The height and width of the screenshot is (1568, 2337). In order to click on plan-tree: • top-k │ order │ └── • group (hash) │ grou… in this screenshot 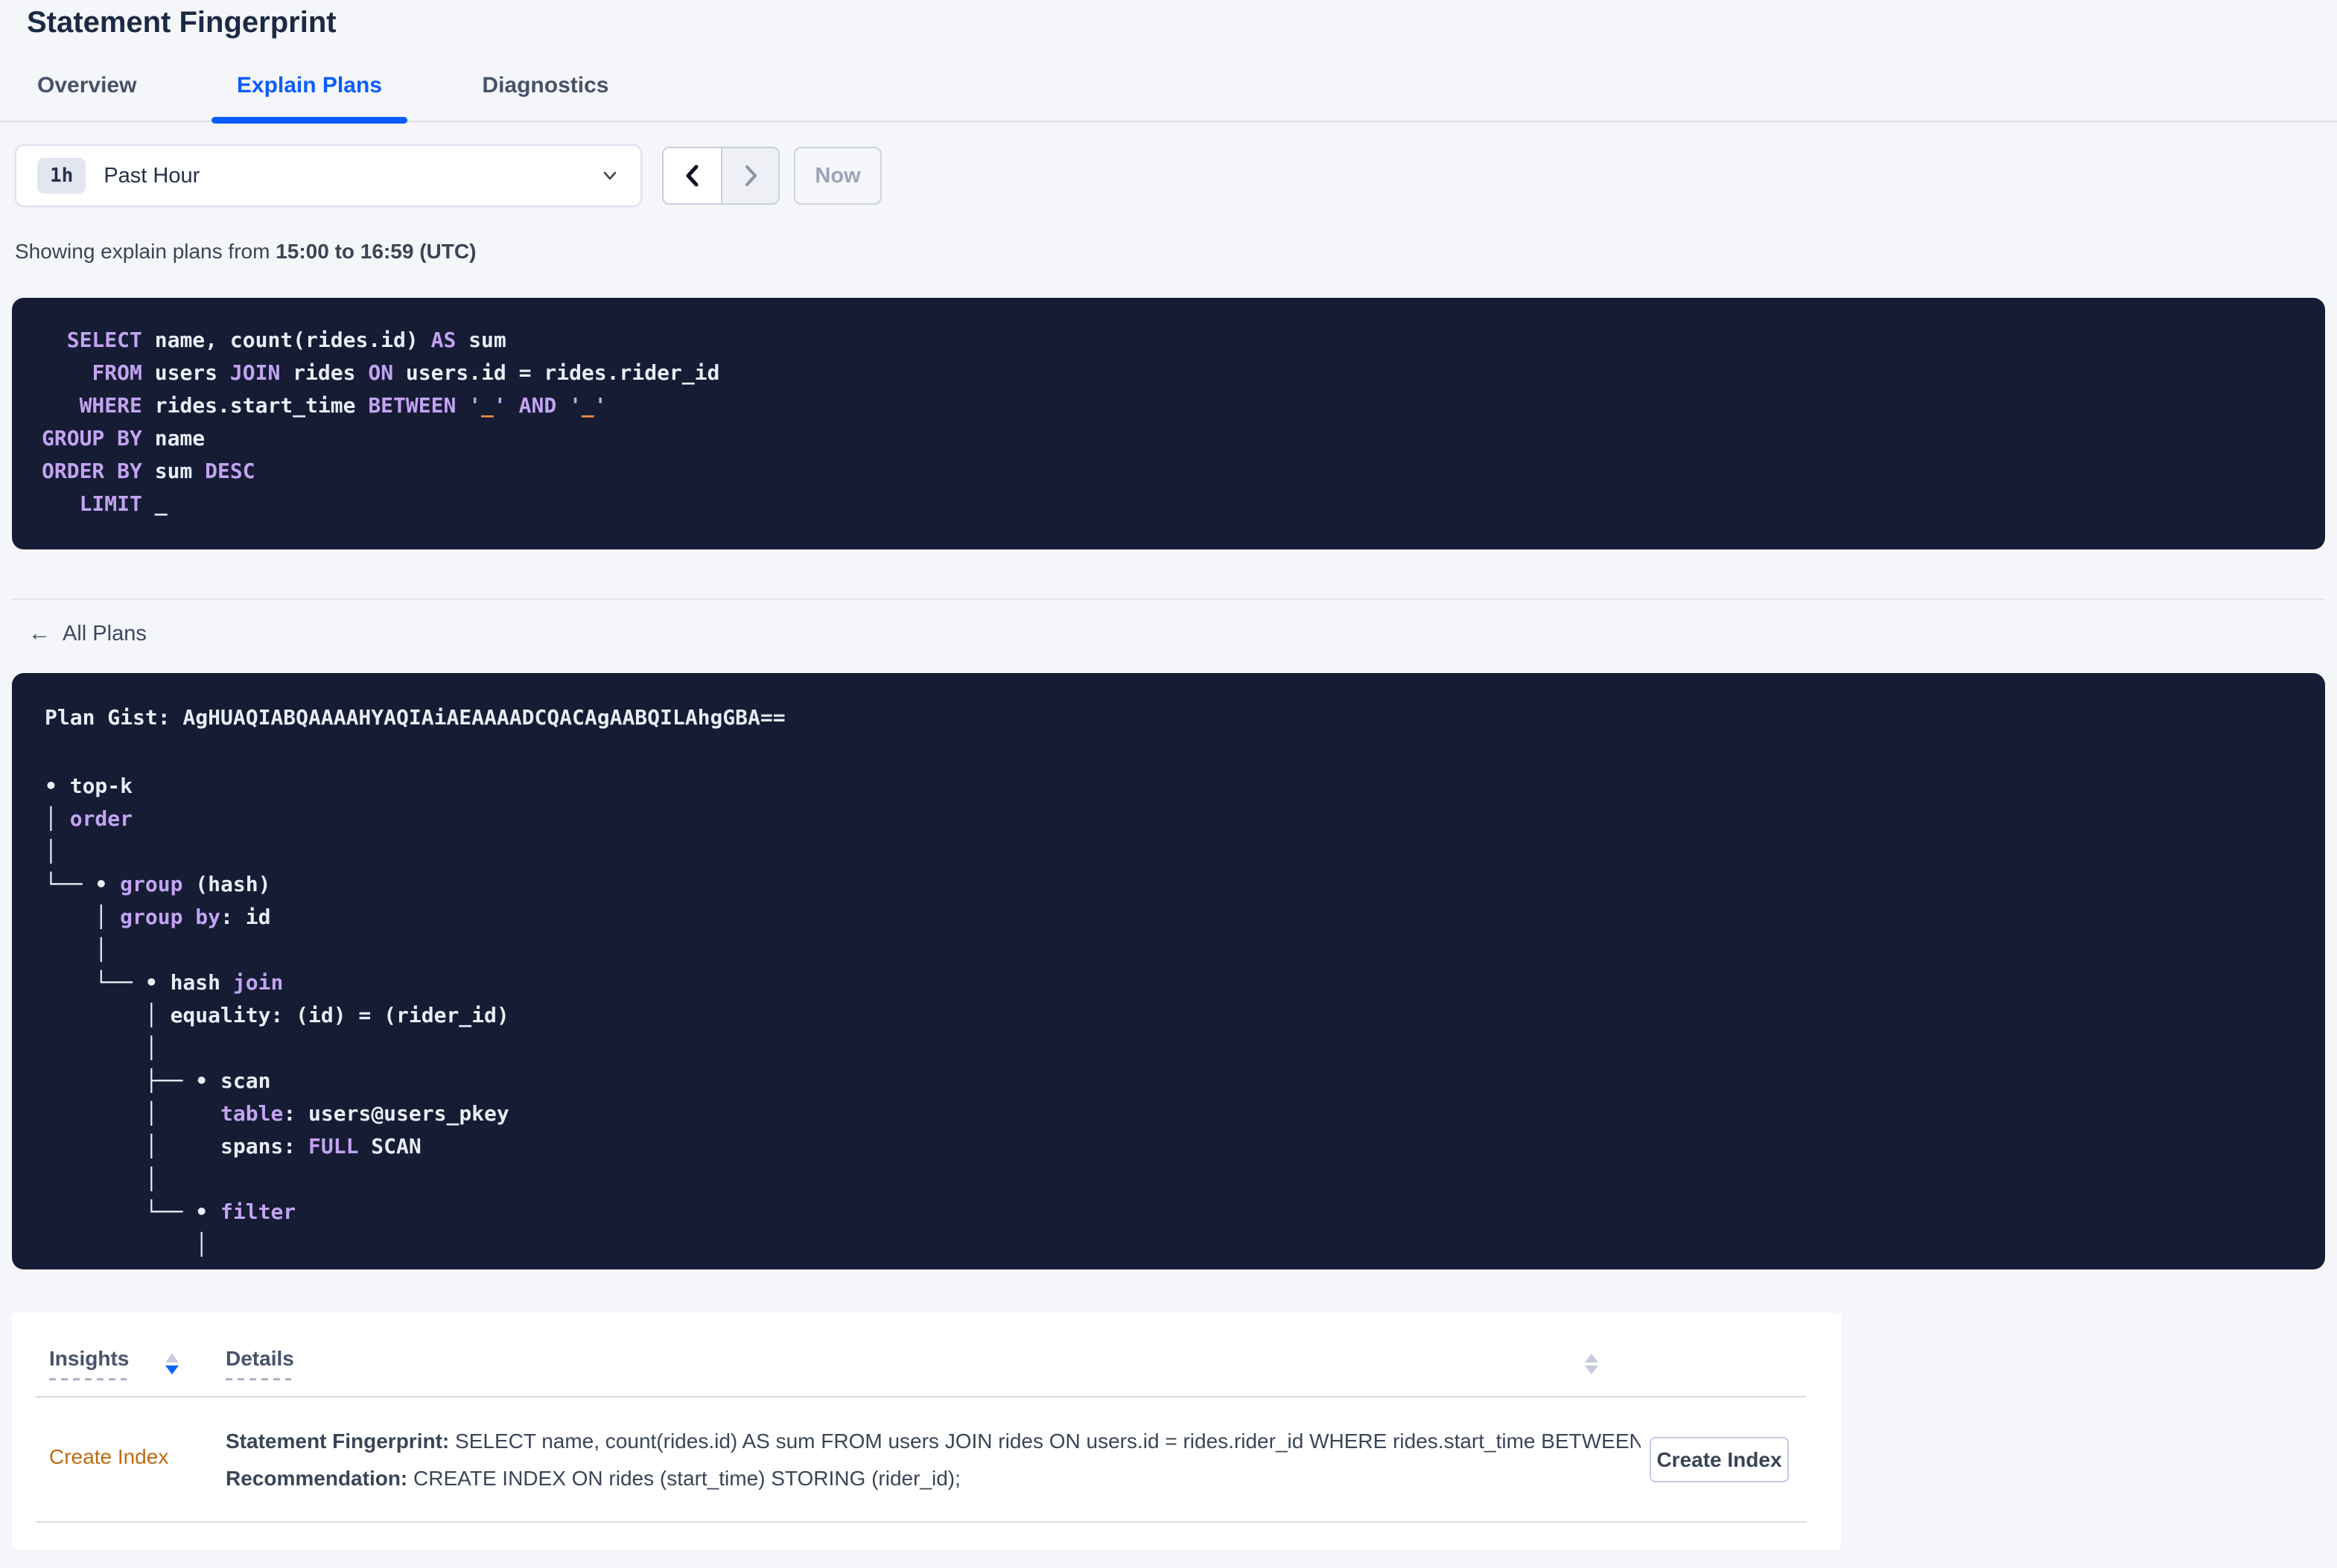, I will do `click(277, 1015)`.